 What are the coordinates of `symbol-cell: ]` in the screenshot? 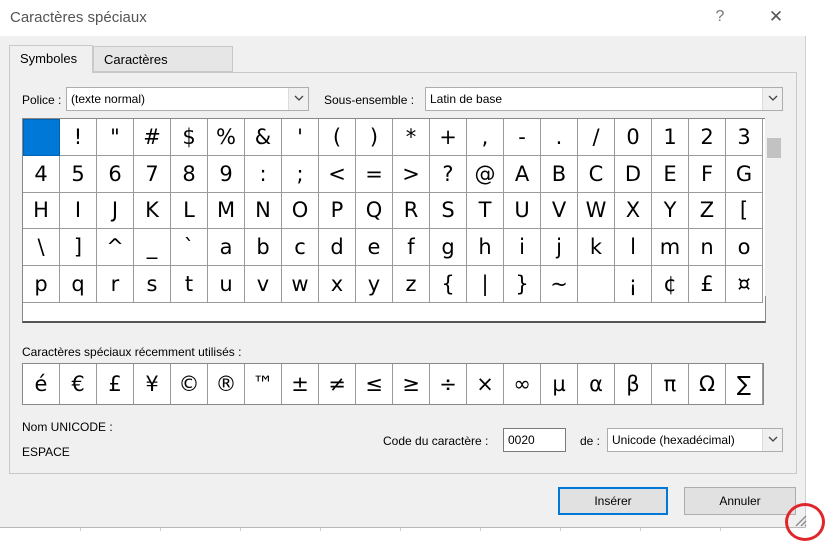 It's located at (78, 248).